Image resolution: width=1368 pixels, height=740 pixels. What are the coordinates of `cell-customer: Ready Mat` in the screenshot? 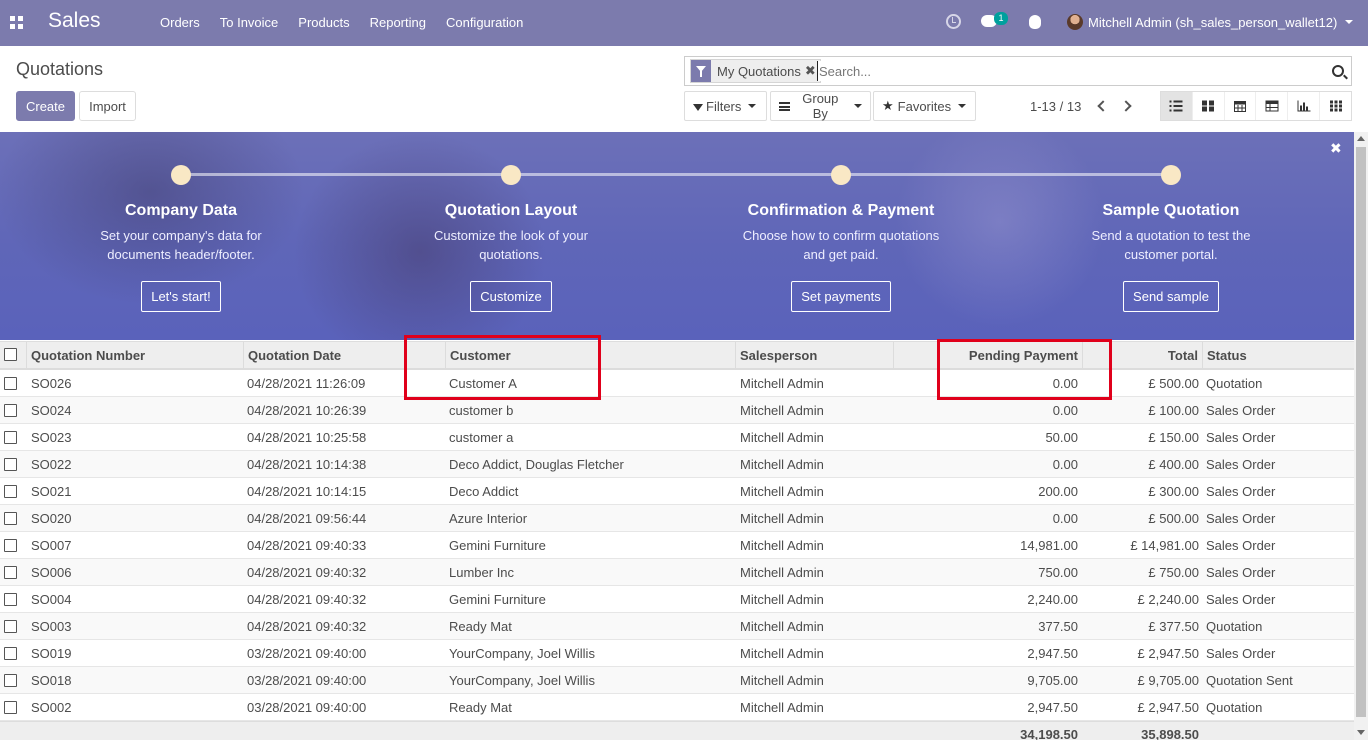 It's located at (480, 626).